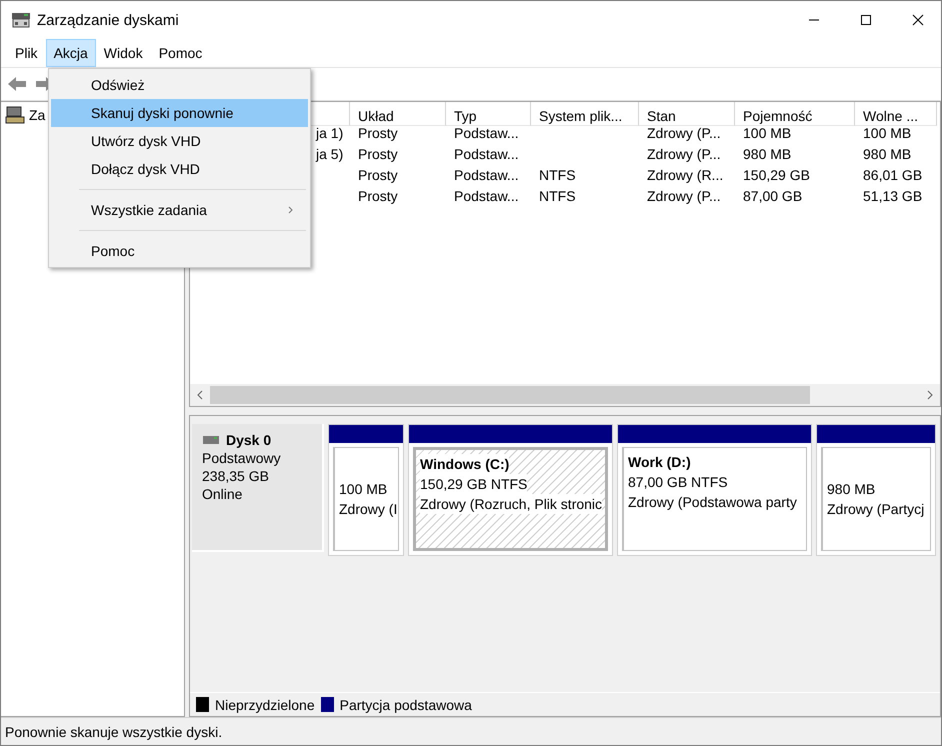  I want to click on close-icon, so click(918, 20).